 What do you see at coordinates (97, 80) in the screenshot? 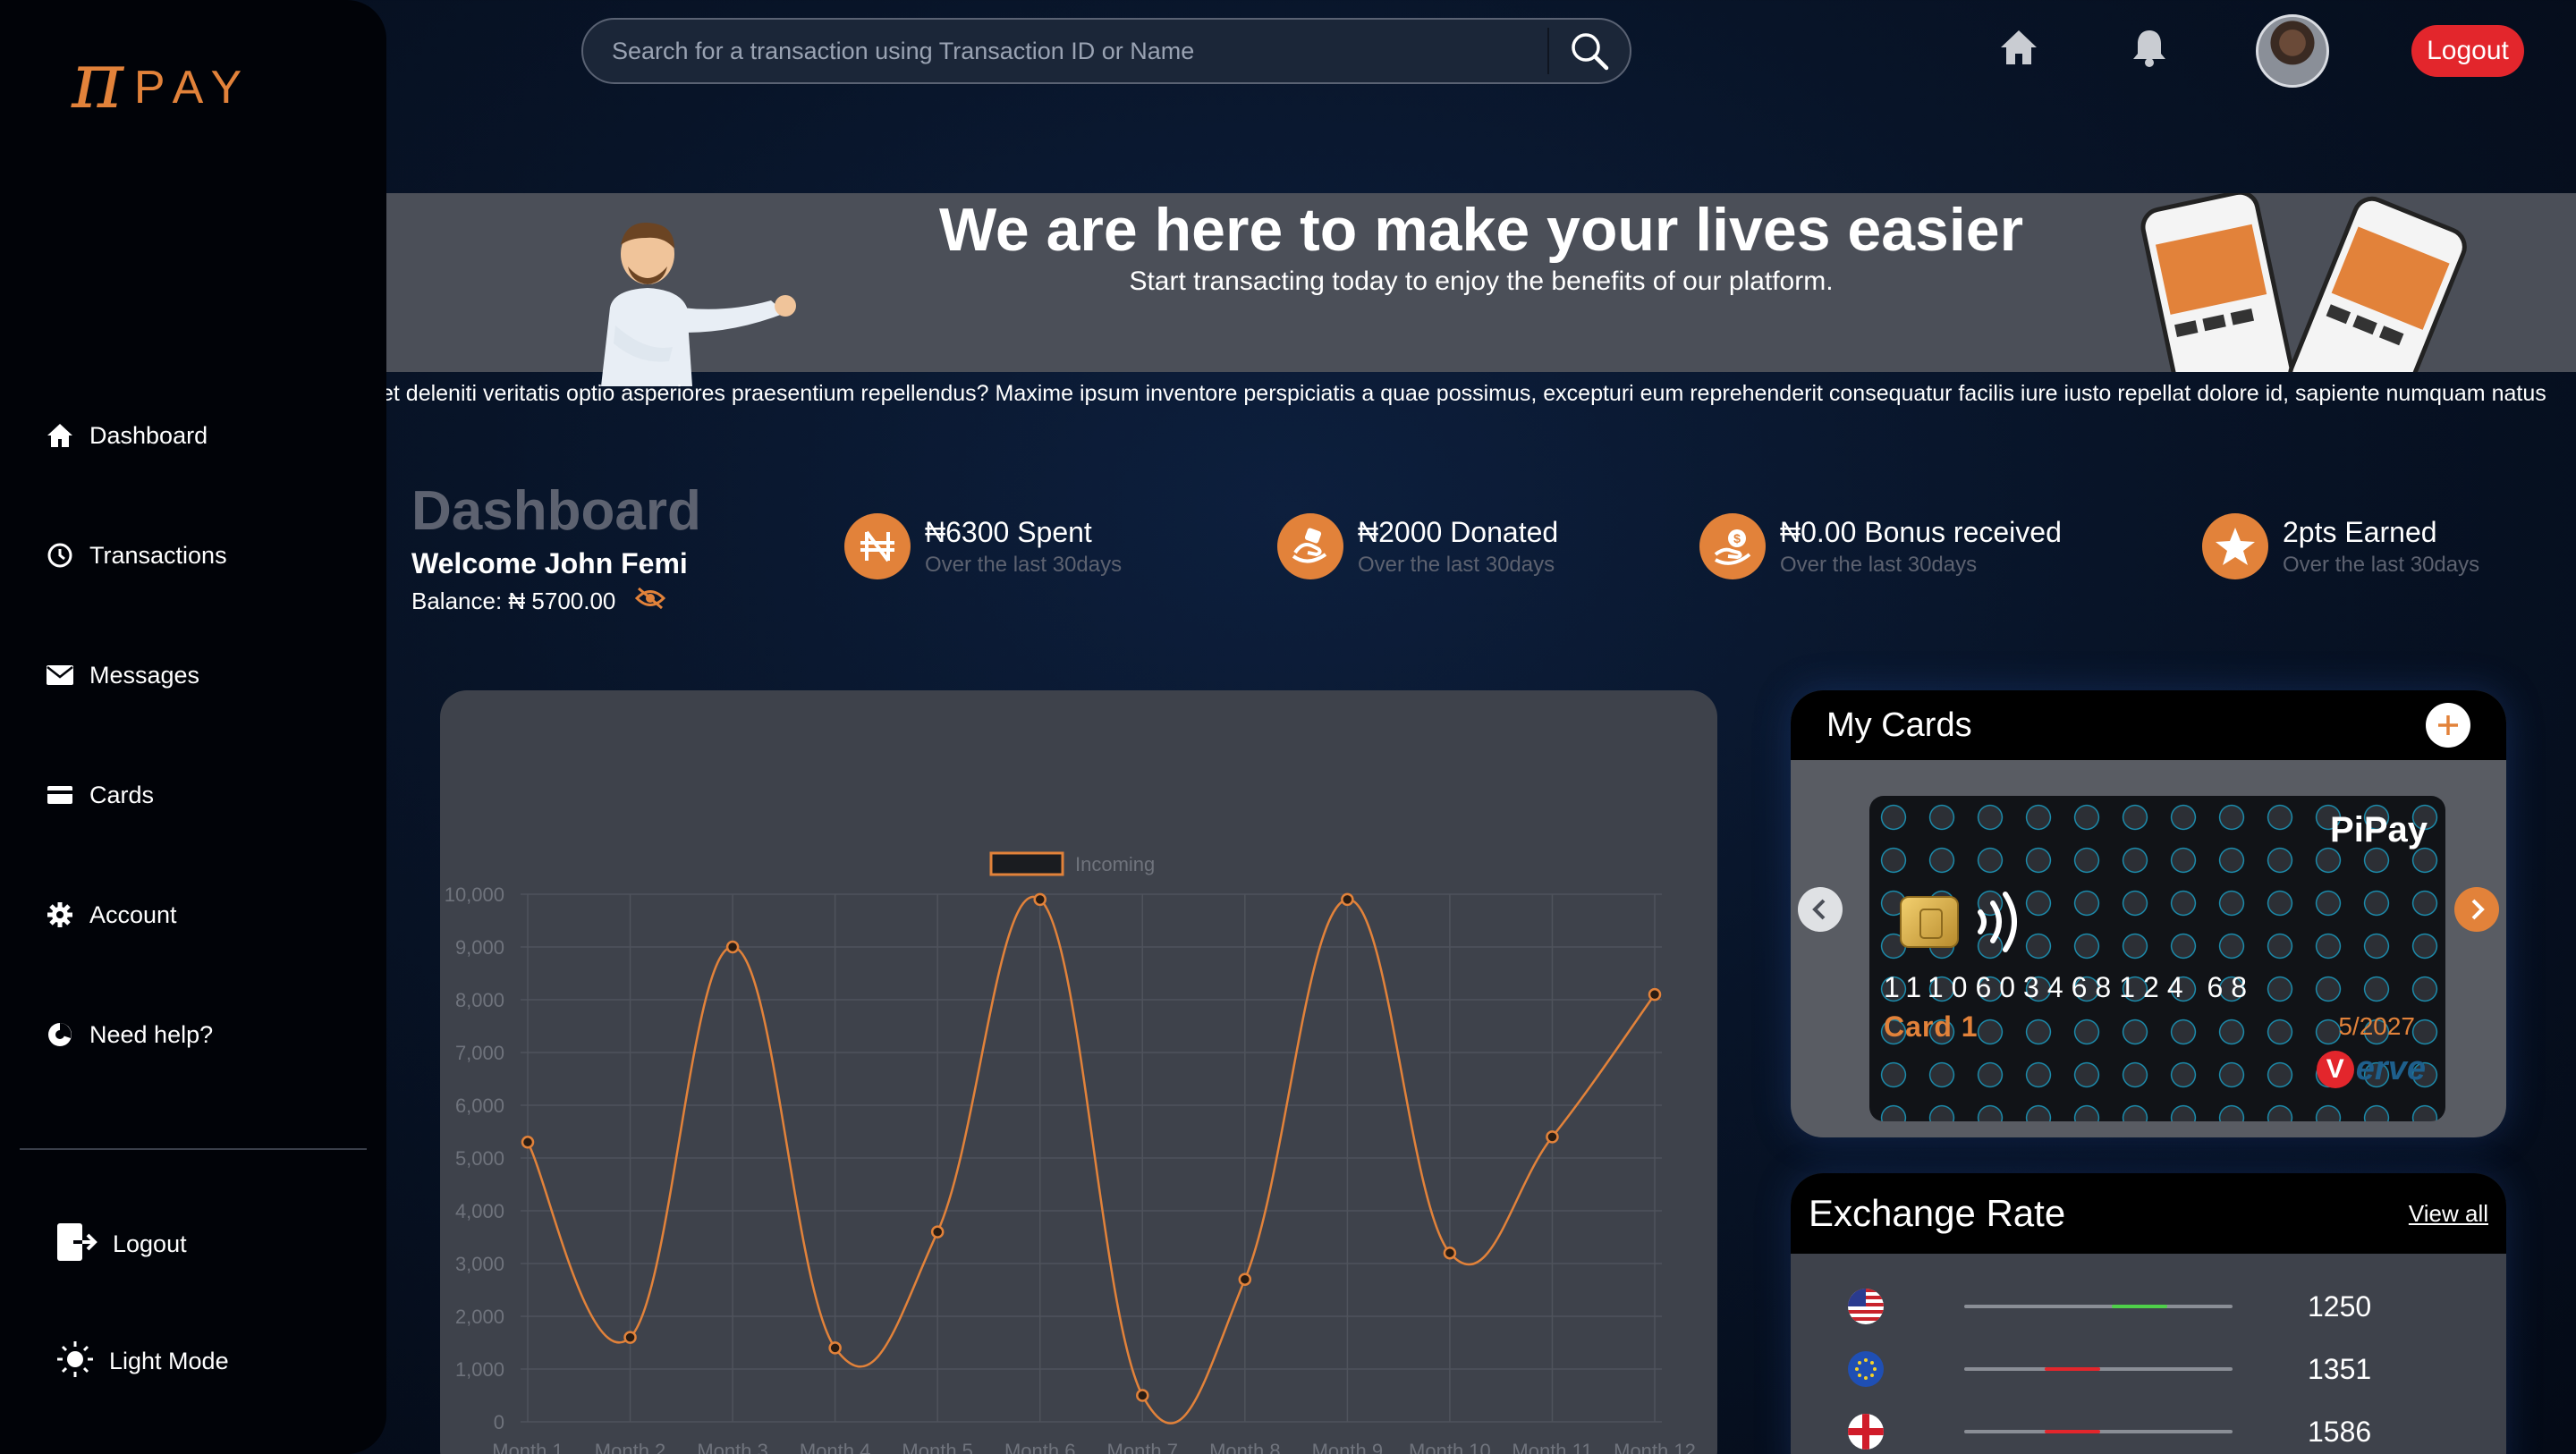
I see `logo-symbol: π` at bounding box center [97, 80].